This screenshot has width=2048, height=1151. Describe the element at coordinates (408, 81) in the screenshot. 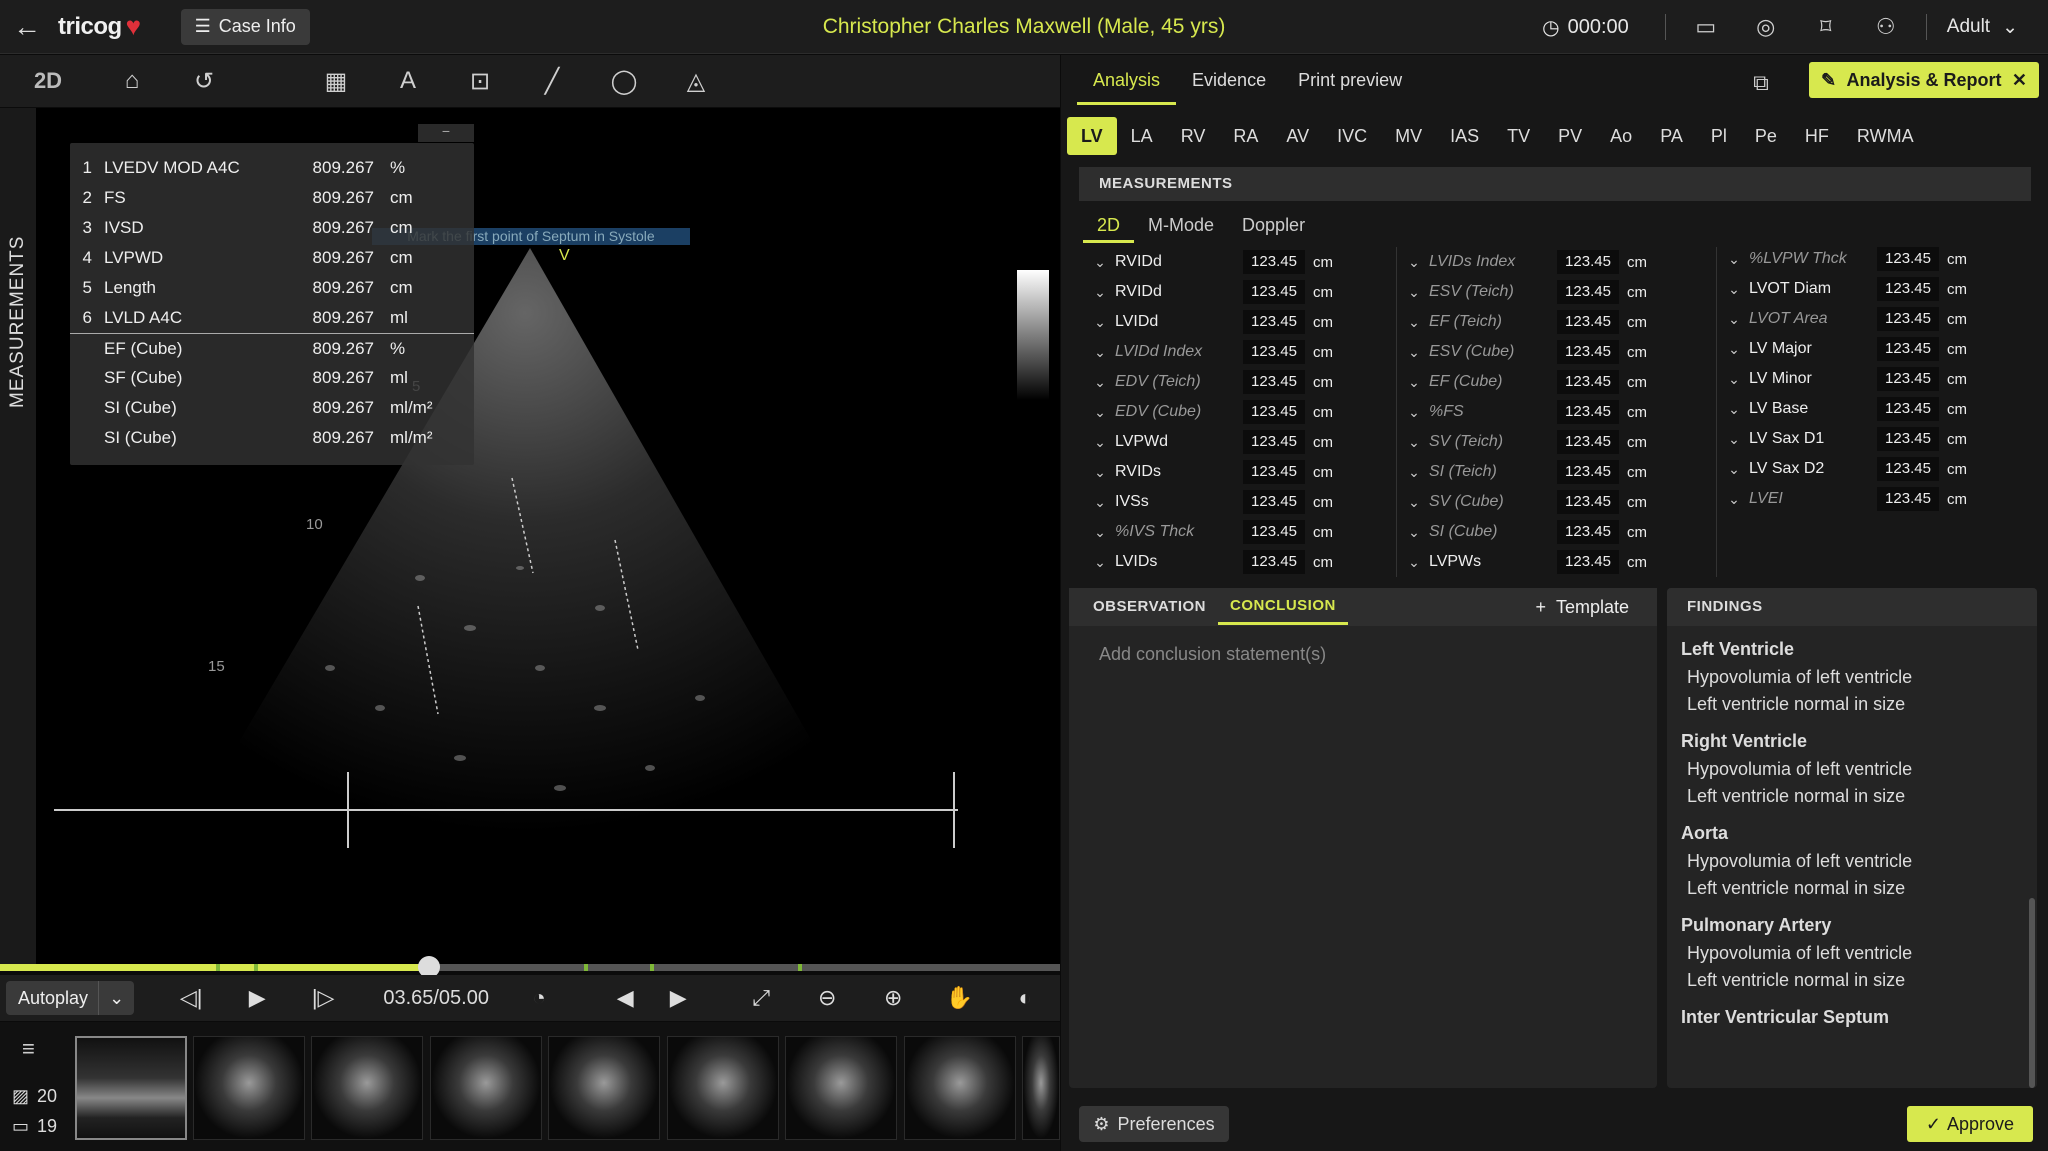

I see `text-icon: A` at that location.